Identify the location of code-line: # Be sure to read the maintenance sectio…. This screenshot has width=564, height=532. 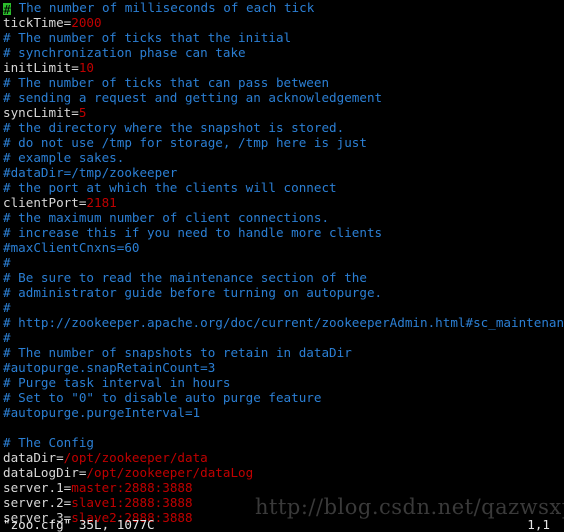
(282, 277).